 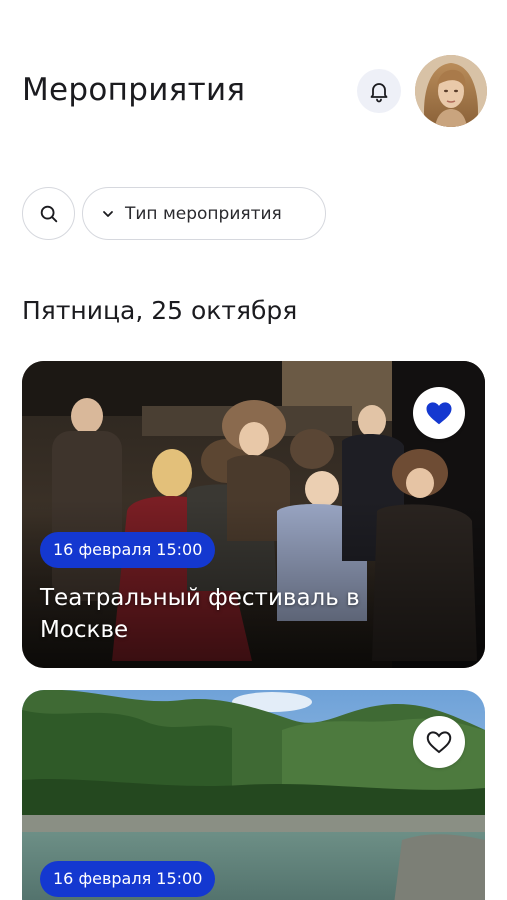 I want to click on bell-icon, so click(x=379, y=93).